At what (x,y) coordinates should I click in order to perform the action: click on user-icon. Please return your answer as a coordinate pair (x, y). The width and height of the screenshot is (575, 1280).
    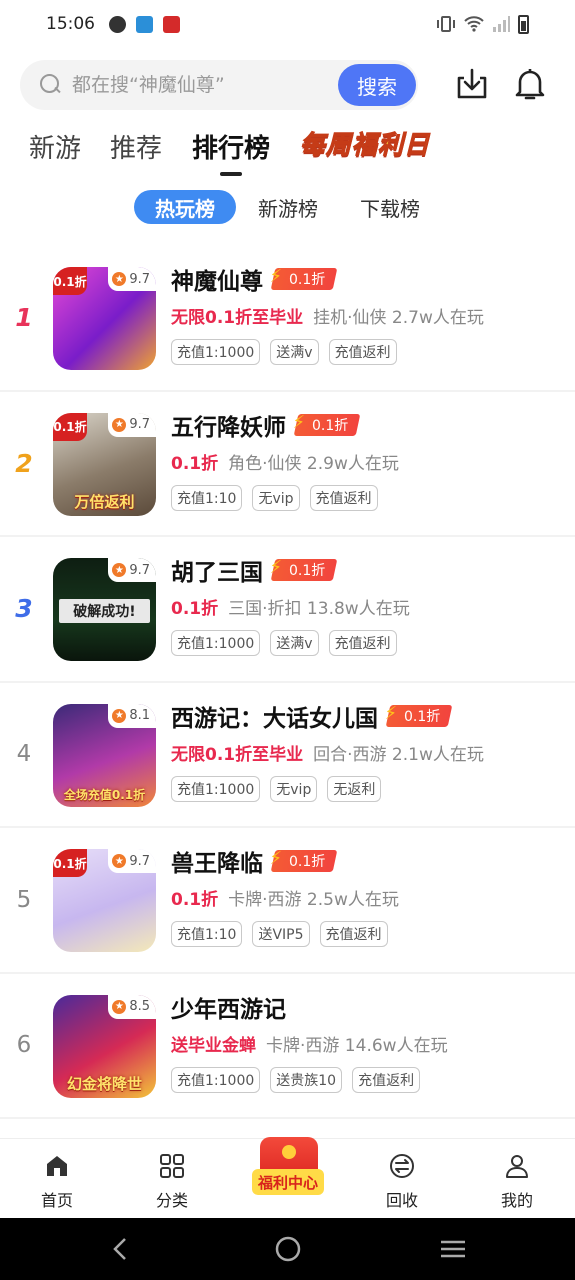
    Looking at the image, I should click on (517, 1166).